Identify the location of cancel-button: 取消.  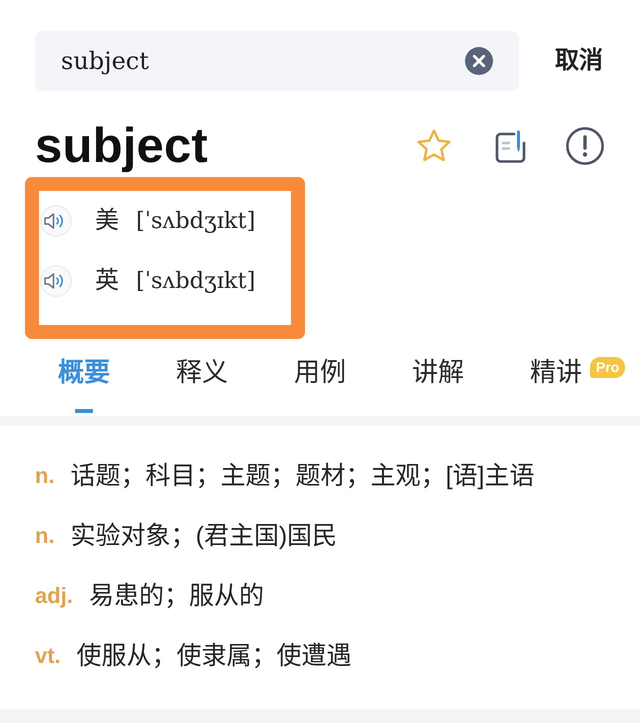
(579, 61).